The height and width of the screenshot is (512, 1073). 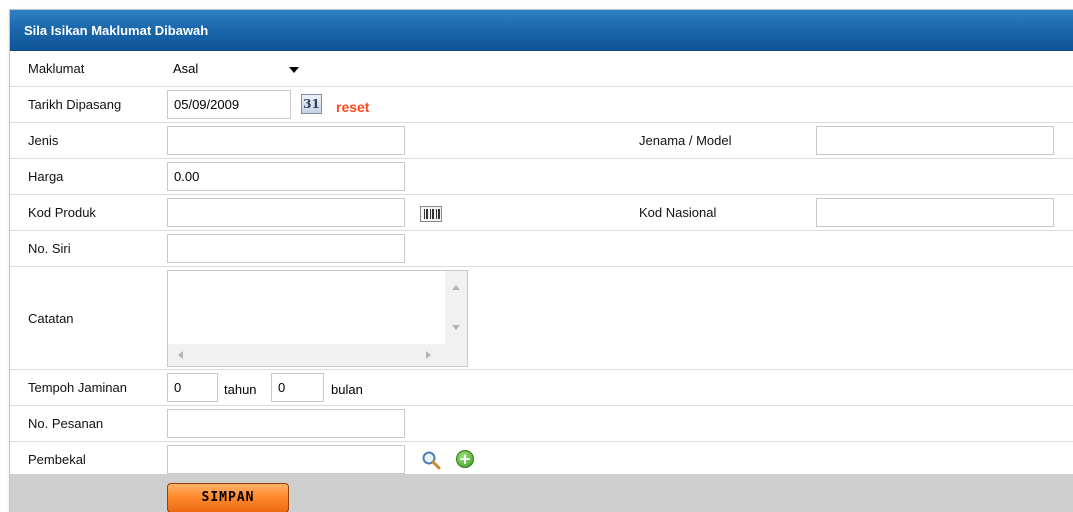 What do you see at coordinates (465, 459) in the screenshot?
I see `add-icon: +` at bounding box center [465, 459].